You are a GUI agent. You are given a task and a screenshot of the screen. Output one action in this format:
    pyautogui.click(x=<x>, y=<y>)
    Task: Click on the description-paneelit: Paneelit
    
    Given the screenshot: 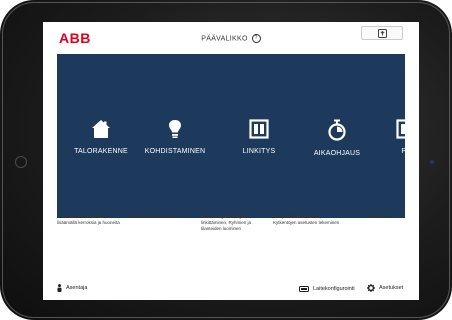 What is the action you would take?
    pyautogui.click(x=379, y=216)
    